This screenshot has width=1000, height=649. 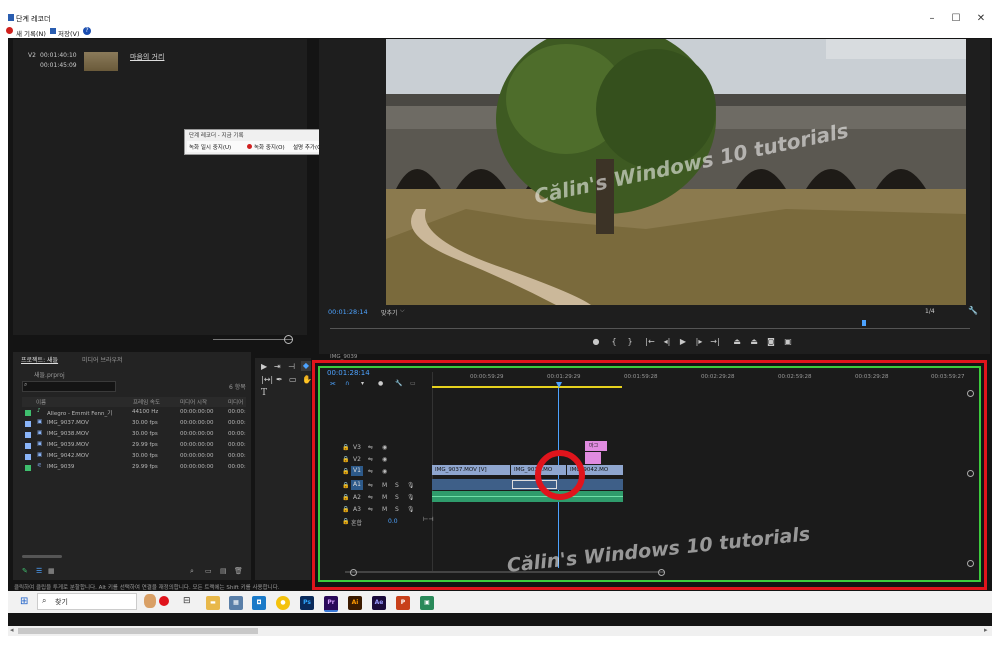 What do you see at coordinates (238, 571) in the screenshot?
I see `trash-icon: 🗑` at bounding box center [238, 571].